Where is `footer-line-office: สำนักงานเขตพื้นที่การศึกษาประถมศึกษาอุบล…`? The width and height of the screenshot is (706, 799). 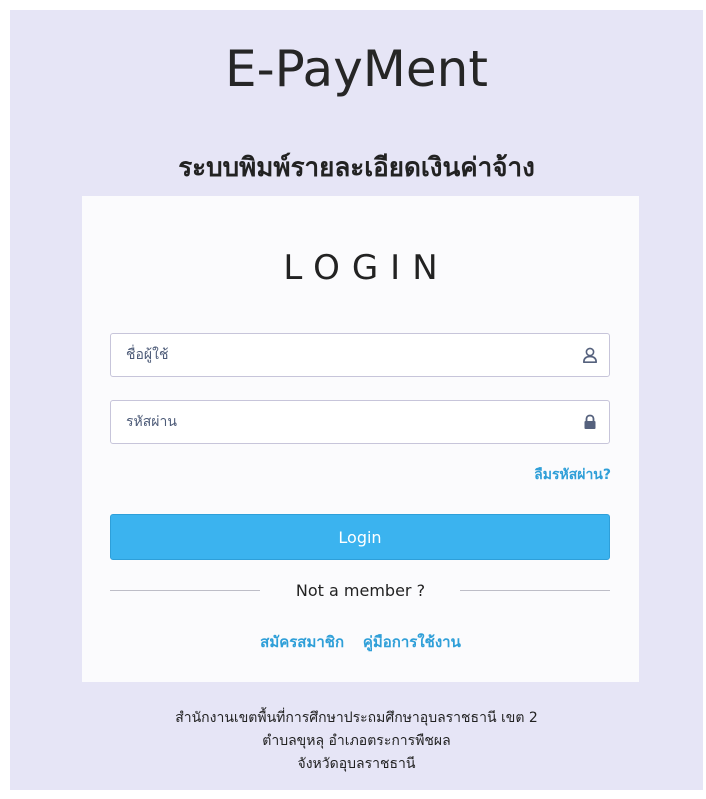
footer-line-office: สำนักงานเขตพื้นที่การศึกษาประถมศึกษาอุบล… is located at coordinates (356, 718).